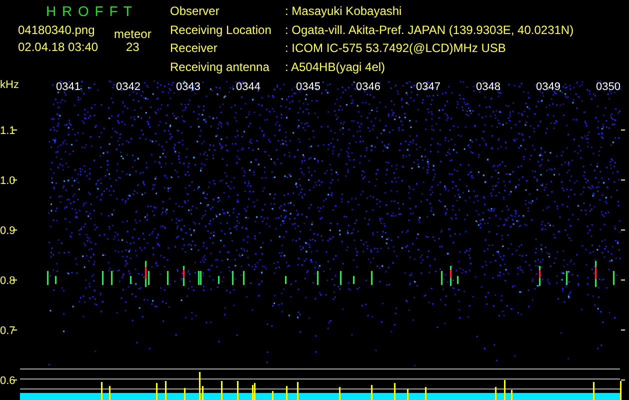 The height and width of the screenshot is (400, 629). What do you see at coordinates (8, 181) in the screenshot?
I see `frequency-label: 1.0` at bounding box center [8, 181].